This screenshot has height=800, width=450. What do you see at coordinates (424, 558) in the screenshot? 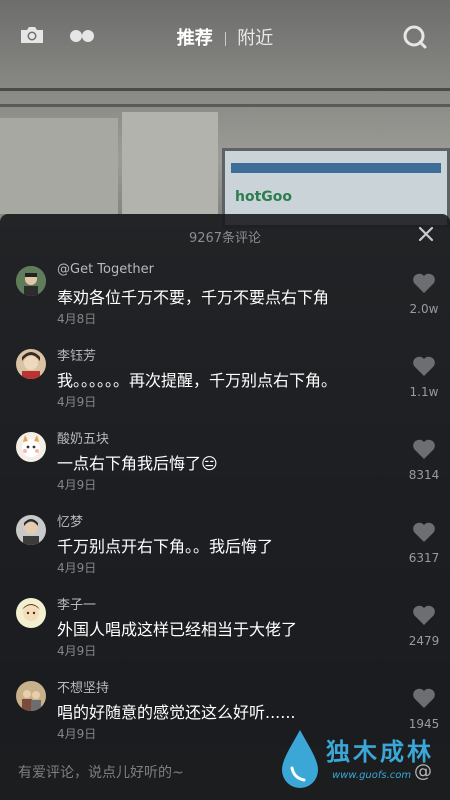
I see `like-count: 6317` at bounding box center [424, 558].